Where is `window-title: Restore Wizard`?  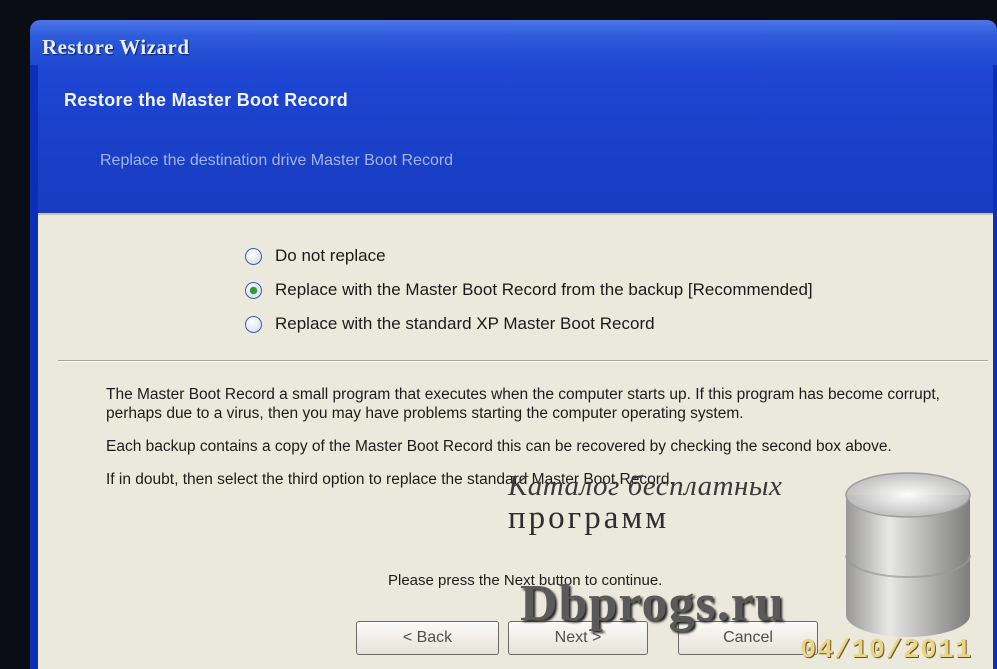 window-title: Restore Wizard is located at coordinates (116, 47).